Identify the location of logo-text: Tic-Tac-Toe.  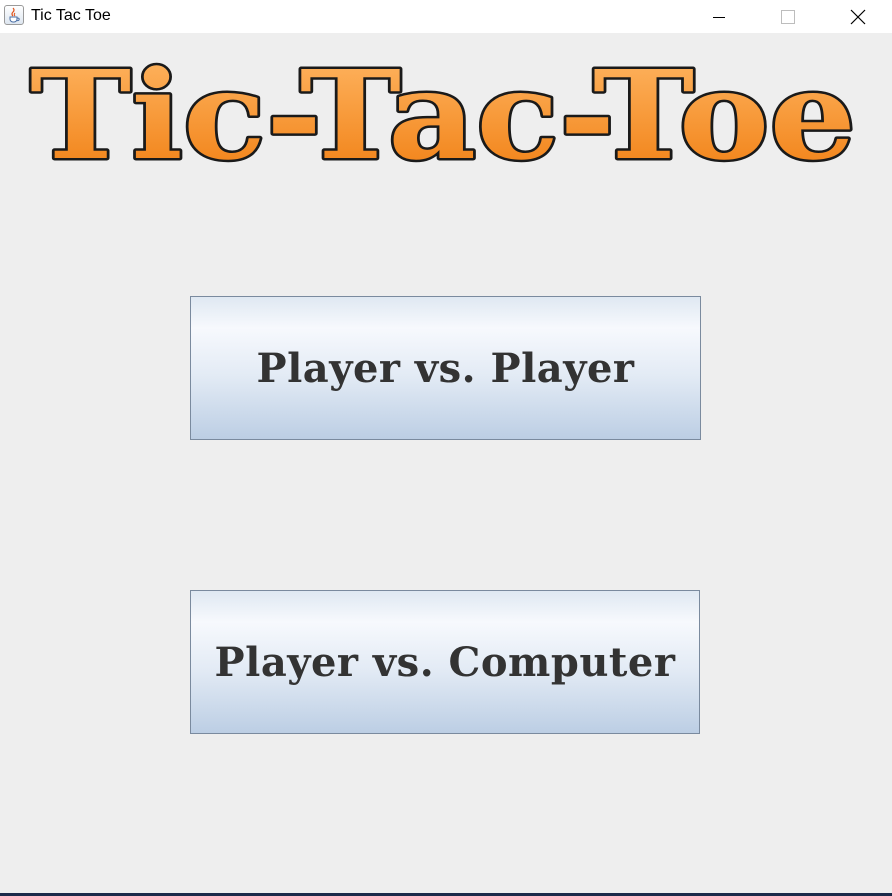
(443, 115).